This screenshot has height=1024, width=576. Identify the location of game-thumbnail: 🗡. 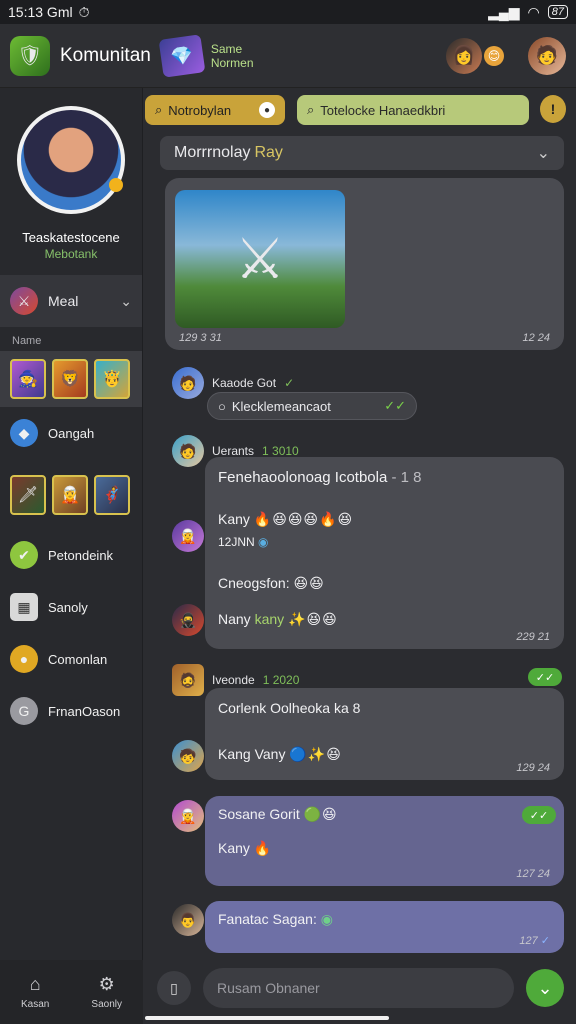
(28, 495).